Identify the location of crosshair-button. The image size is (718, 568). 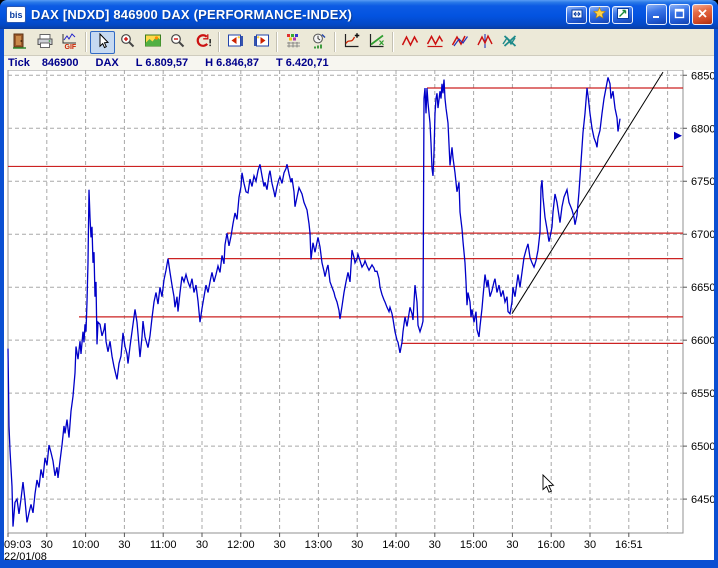
(351, 42).